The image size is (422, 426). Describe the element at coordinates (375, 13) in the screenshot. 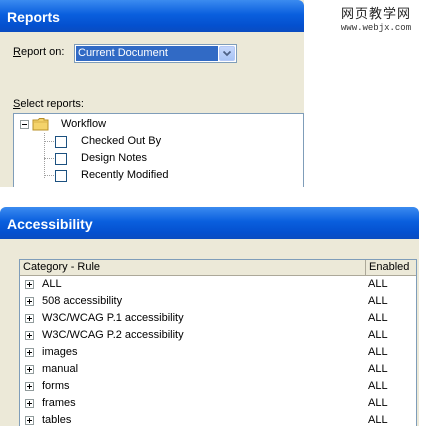

I see `watermark-title: 网页教学网` at that location.